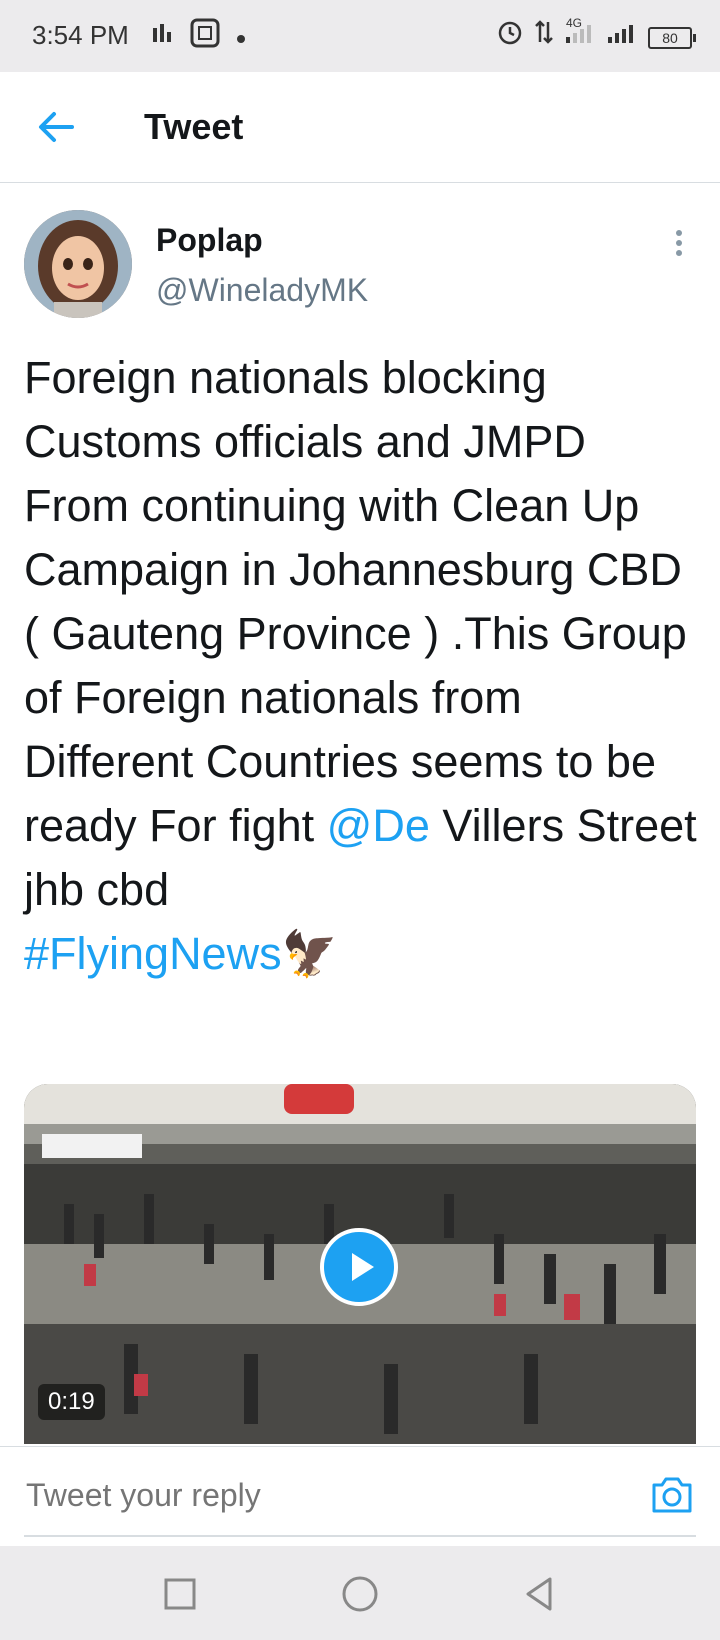 This screenshot has width=720, height=1640. I want to click on home-button, so click(360, 1594).